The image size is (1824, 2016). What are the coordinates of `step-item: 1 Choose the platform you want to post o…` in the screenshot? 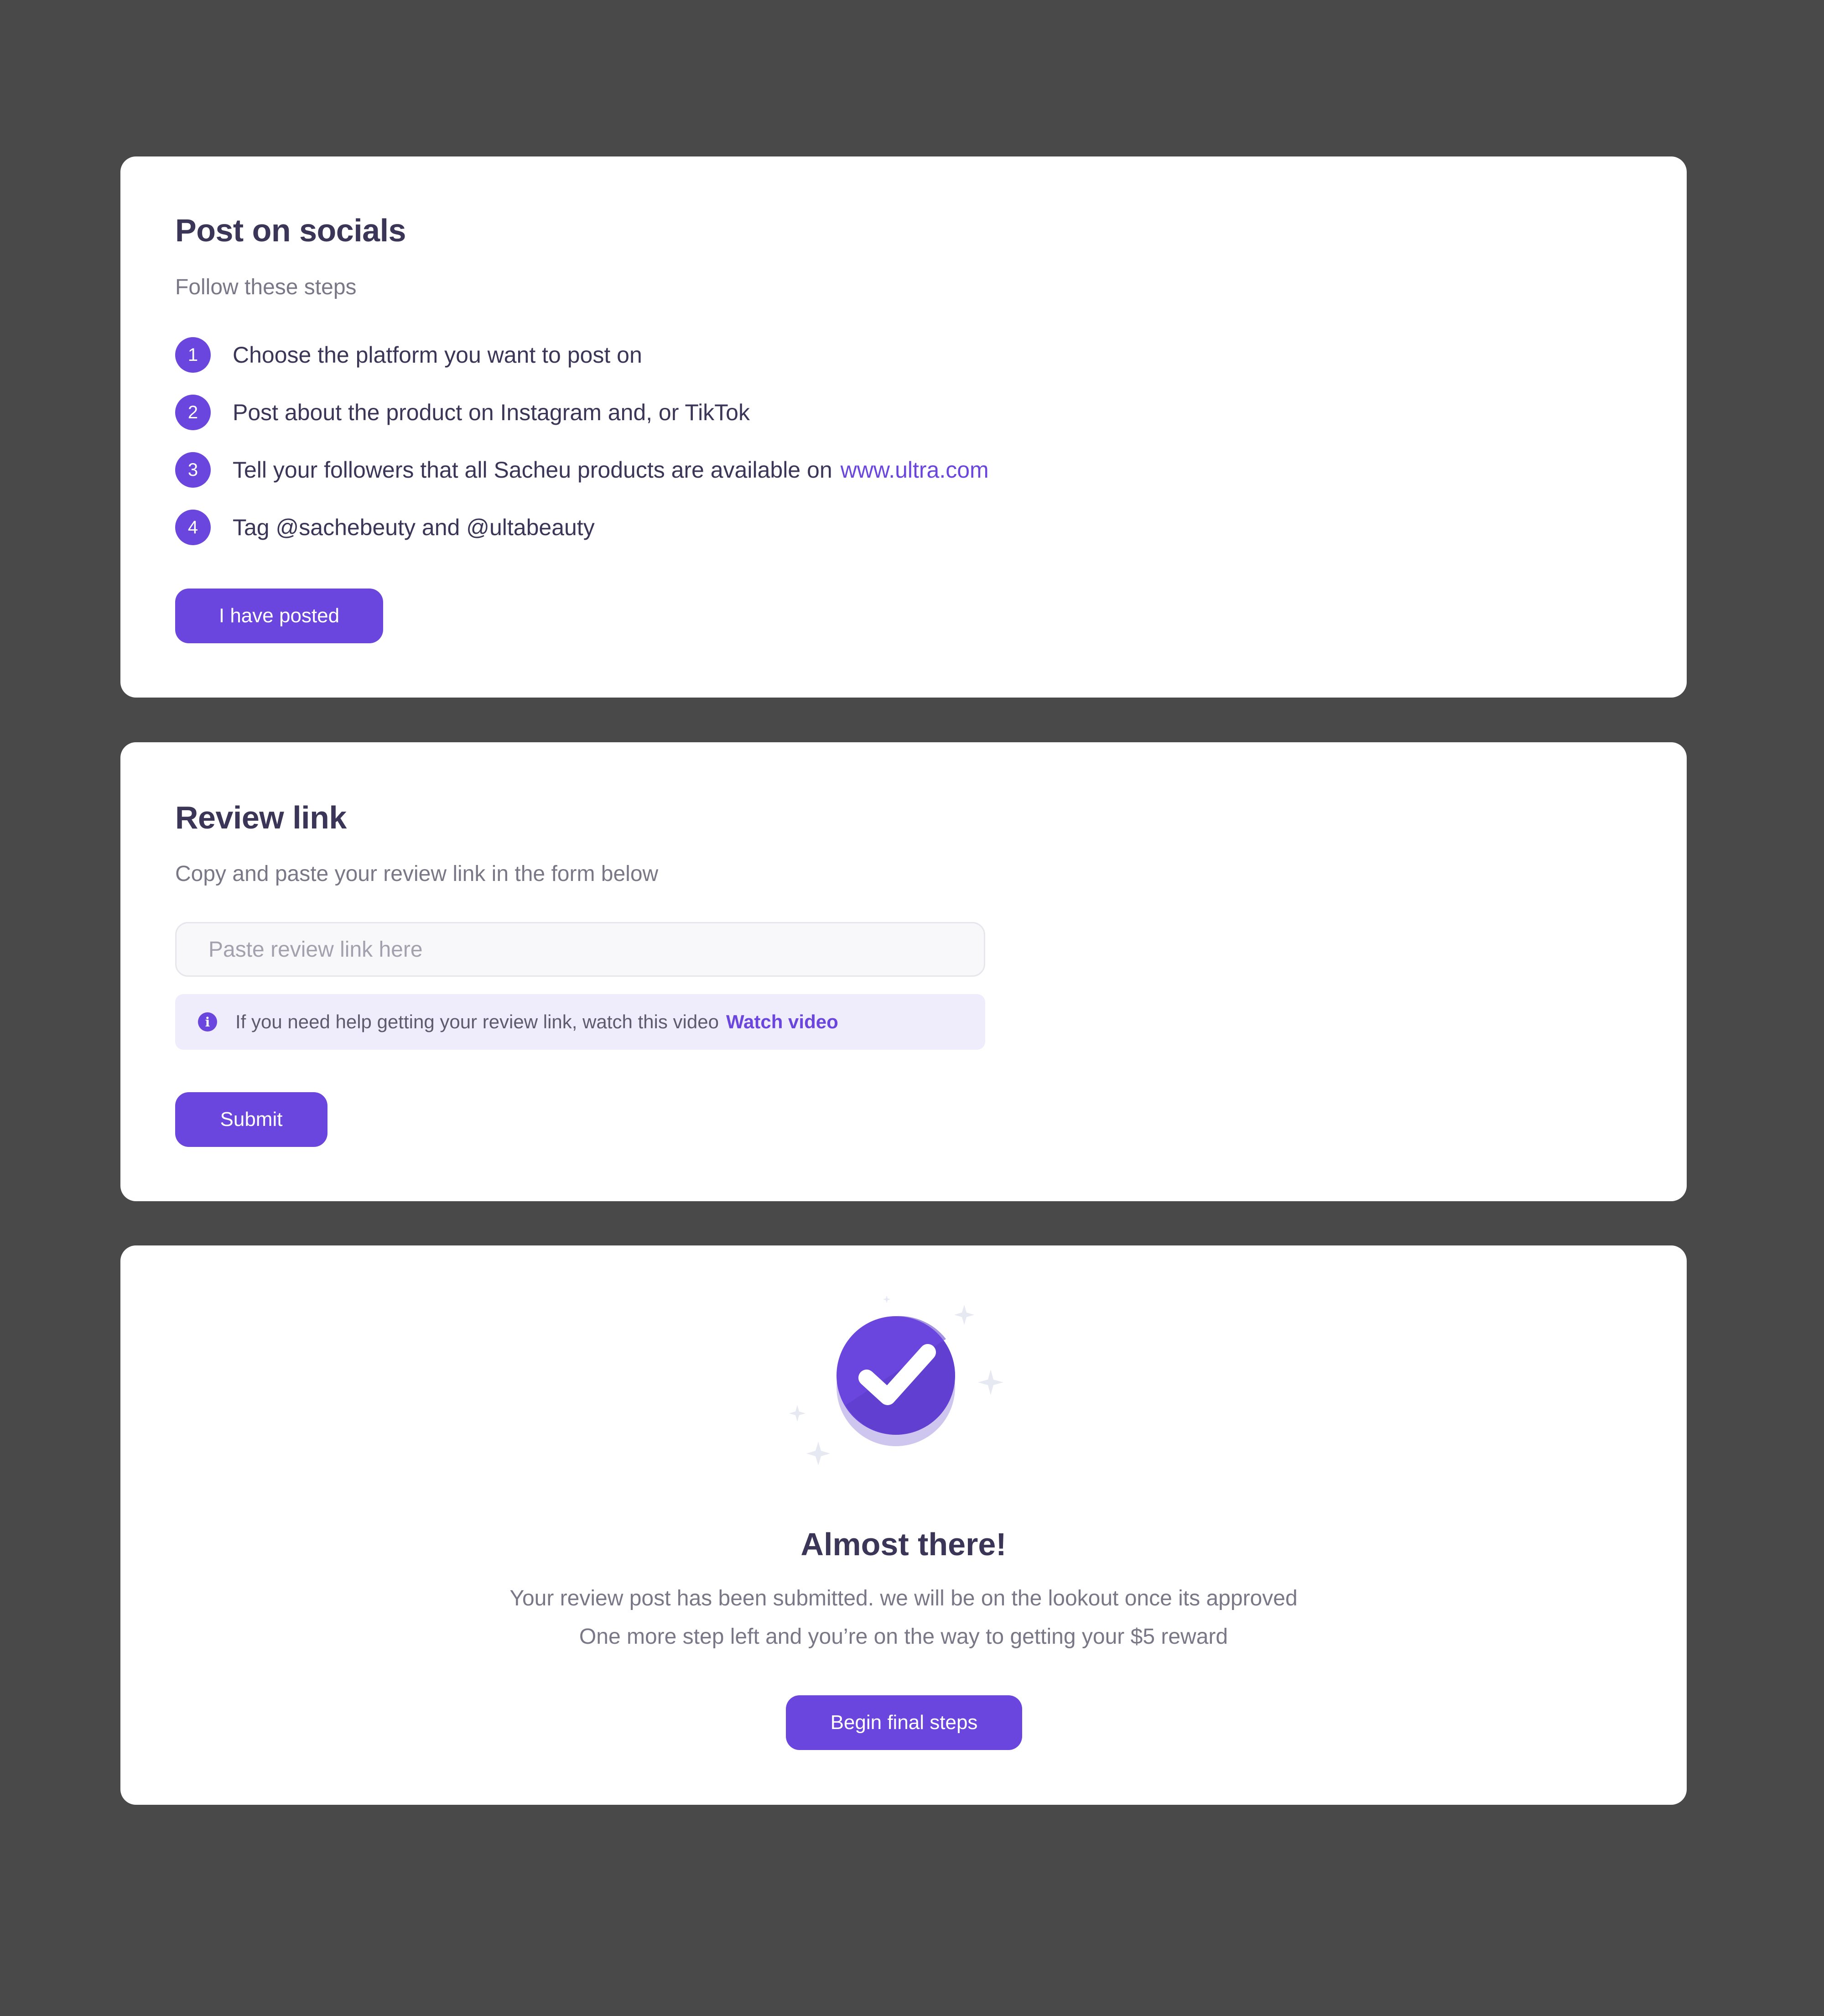 It's located at (409, 355).